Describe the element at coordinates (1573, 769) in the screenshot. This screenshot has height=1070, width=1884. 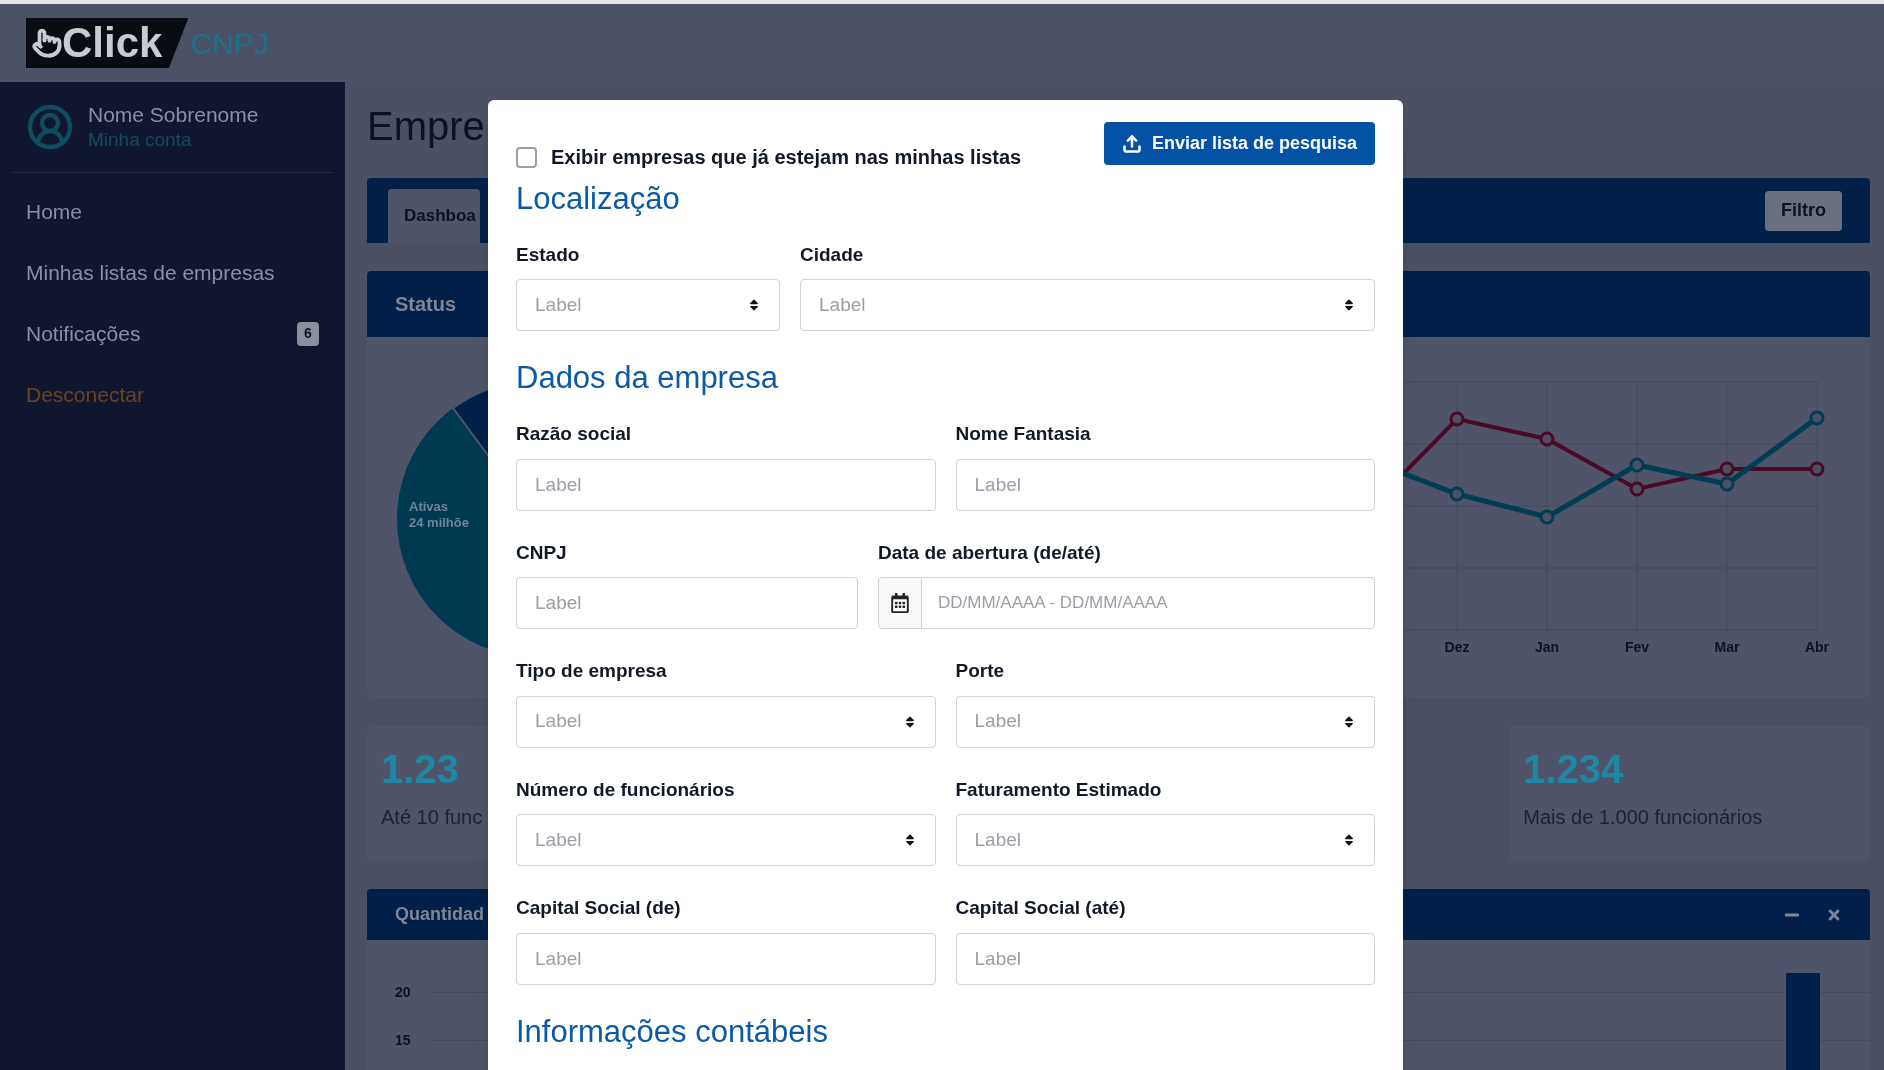
I see `stat-value: 1.234` at that location.